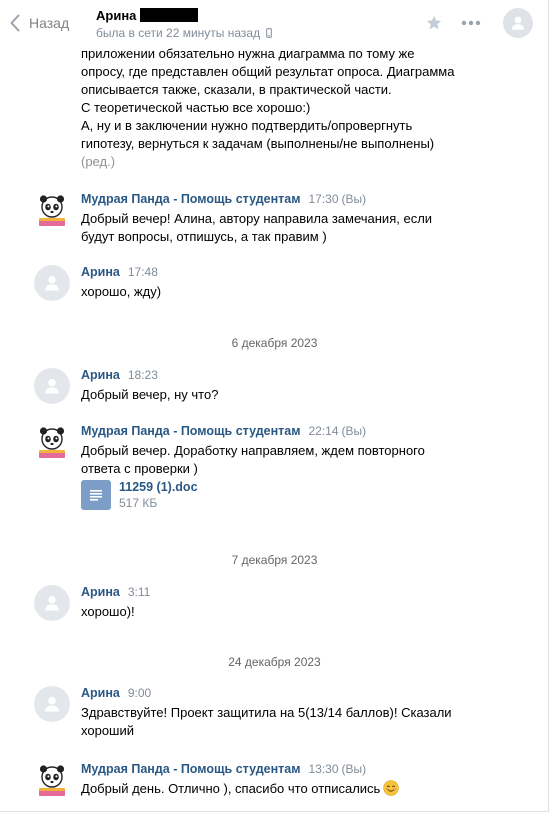  Describe the element at coordinates (108, 611) in the screenshot. I see `message-line: хорошо)!` at that location.